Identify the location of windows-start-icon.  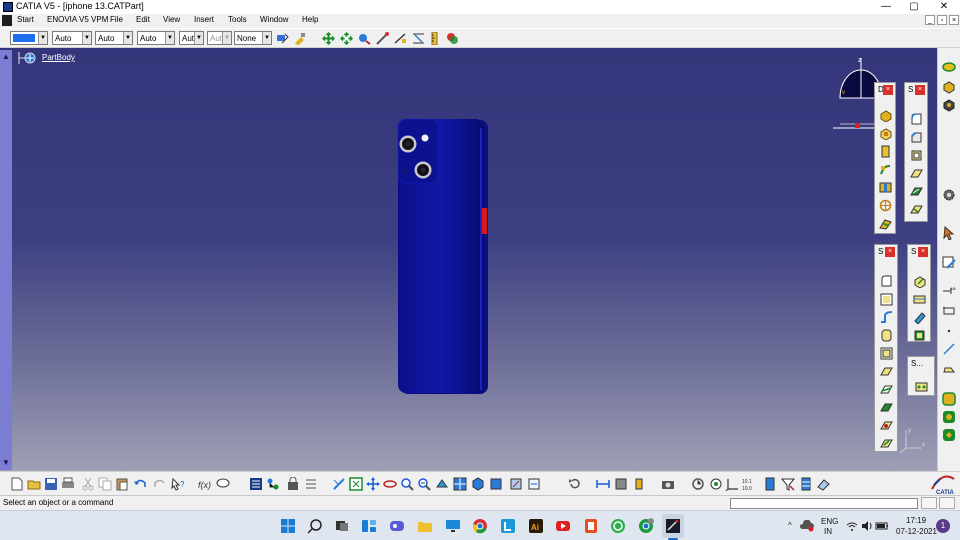
(288, 526).